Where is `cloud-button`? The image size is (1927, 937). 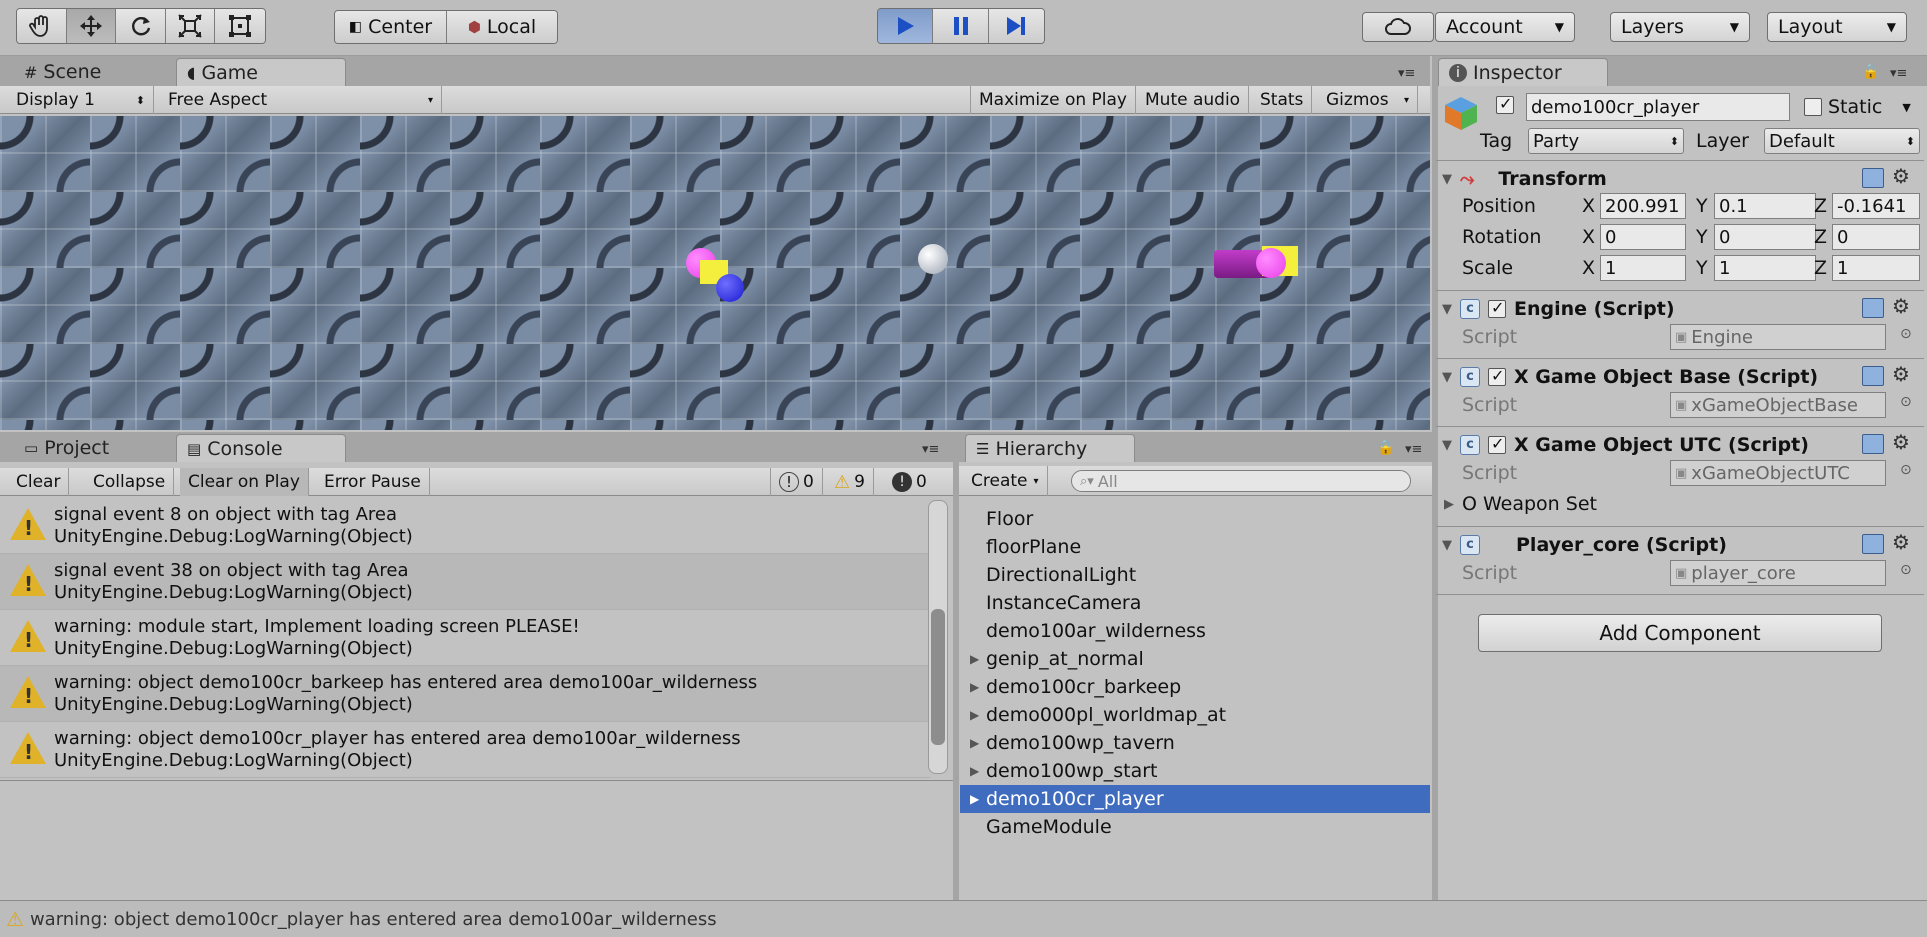 cloud-button is located at coordinates (1398, 27).